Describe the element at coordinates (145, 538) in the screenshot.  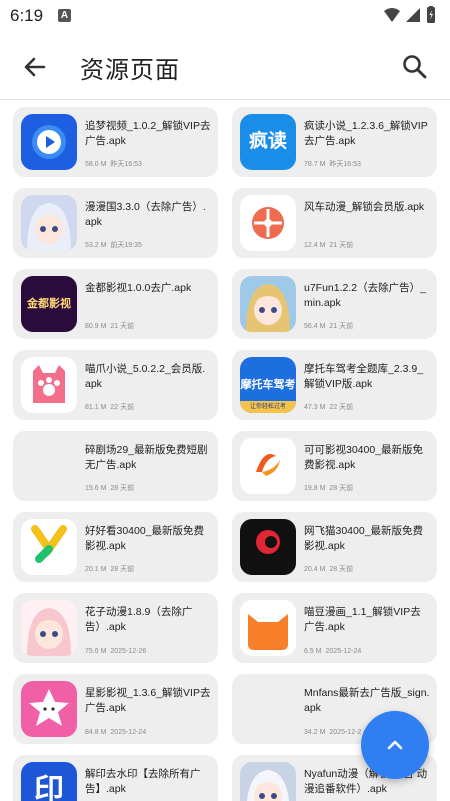
I see `apk-name: 好好看30400_最新版免费影视.apk` at that location.